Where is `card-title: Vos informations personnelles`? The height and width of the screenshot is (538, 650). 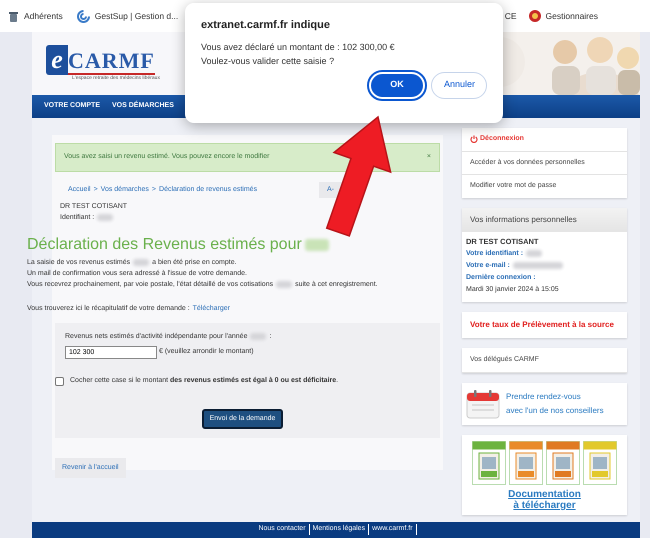 card-title: Vos informations personnelles is located at coordinates (544, 220).